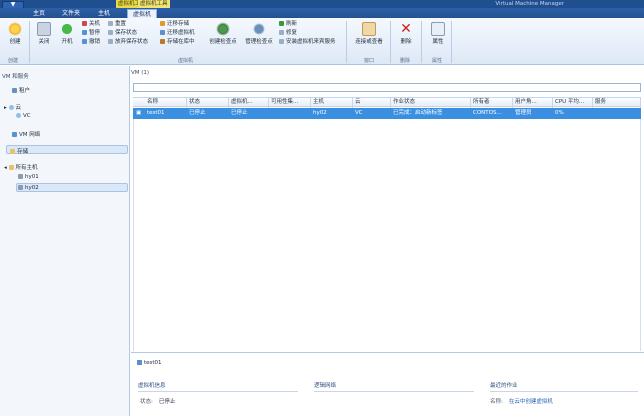 The width and height of the screenshot is (644, 416). I want to click on manage-checkpoint-button: 管理检查点, so click(259, 33).